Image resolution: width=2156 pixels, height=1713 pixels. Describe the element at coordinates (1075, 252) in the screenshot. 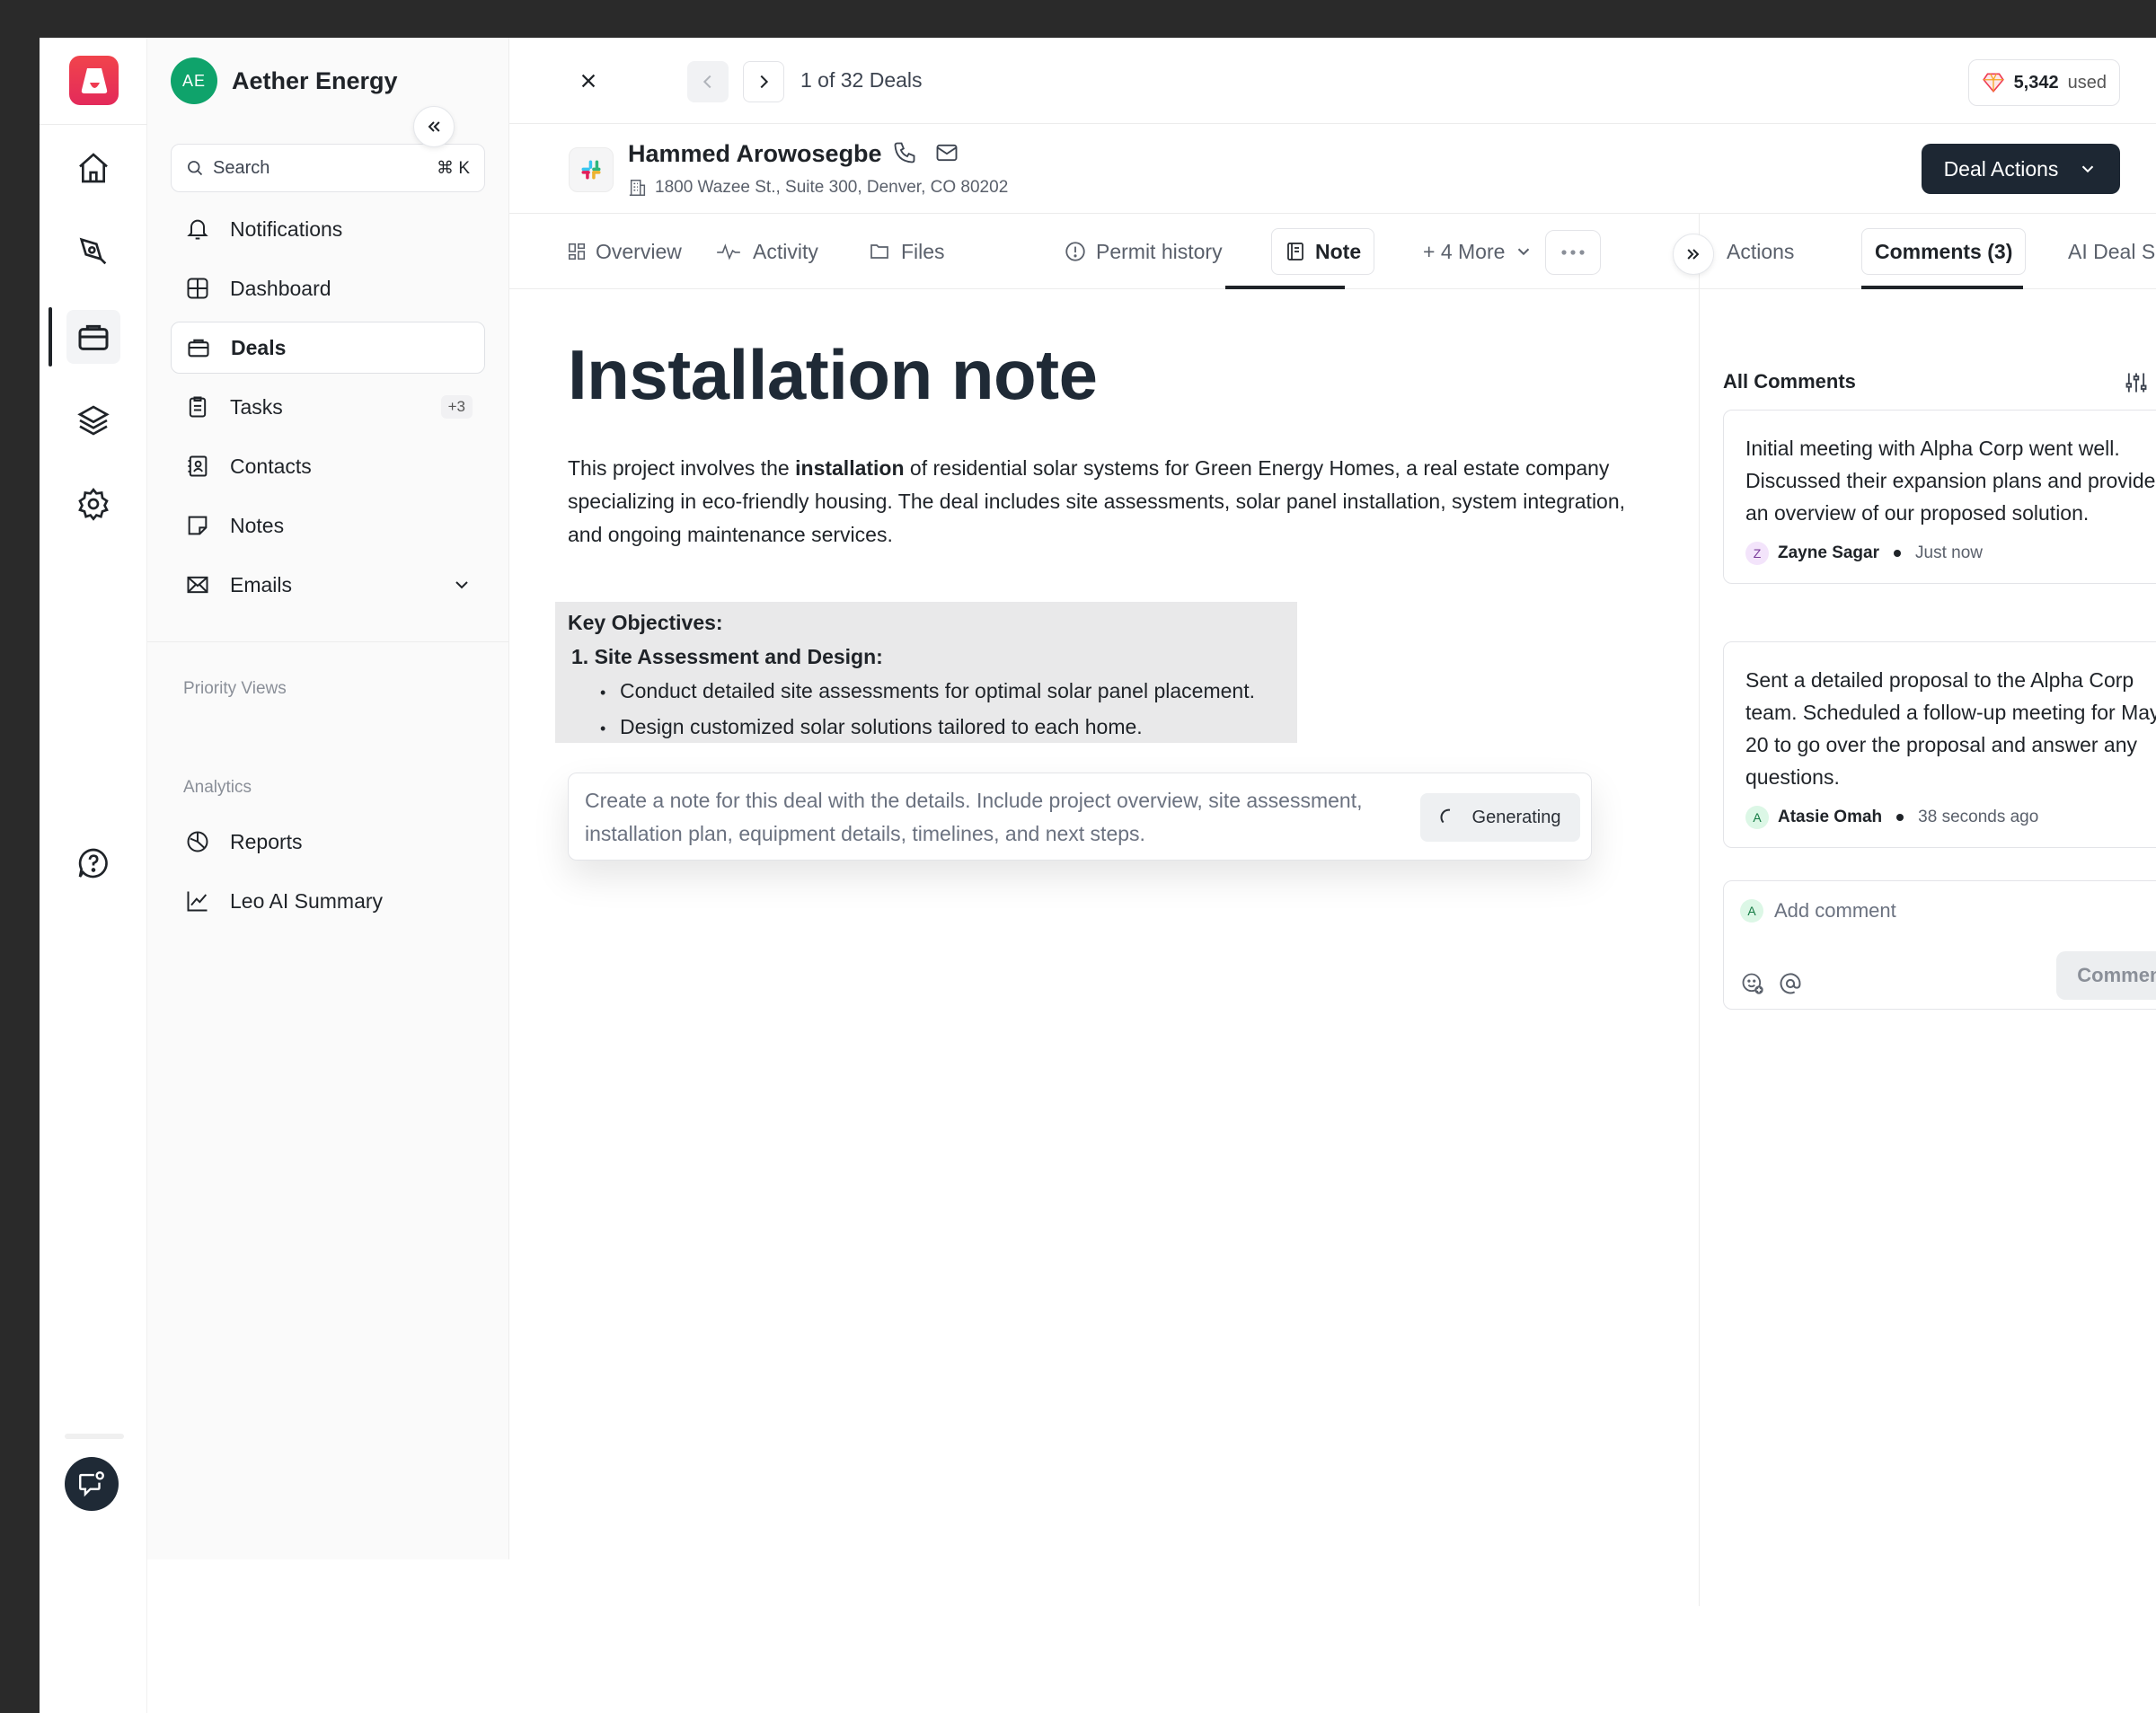

I see `alert-circle-icon` at that location.